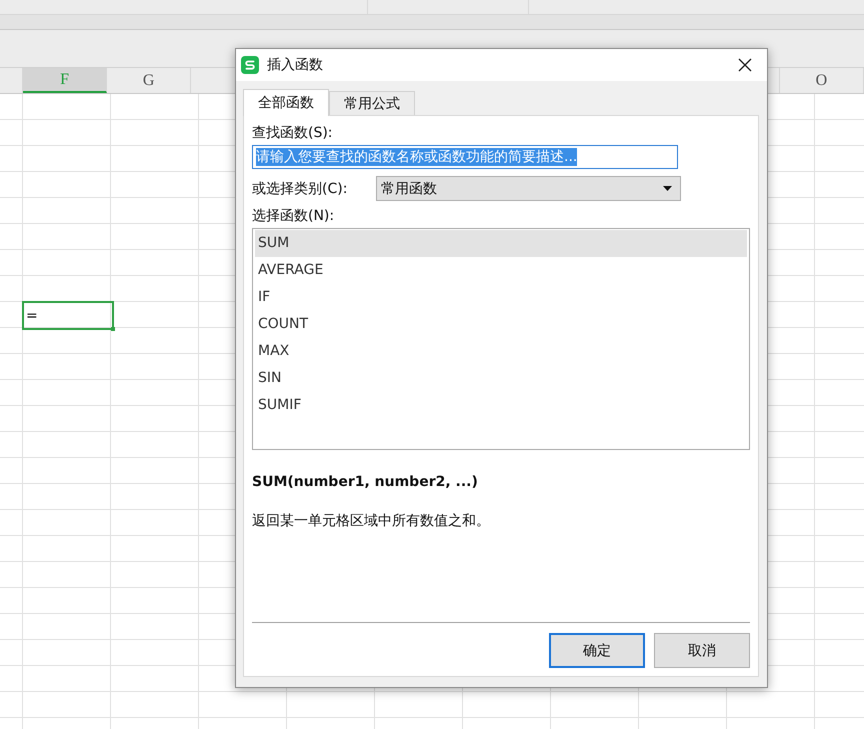 The height and width of the screenshot is (729, 864). Describe the element at coordinates (300, 189) in the screenshot. I see `category-label: 或选择类别(C):` at that location.